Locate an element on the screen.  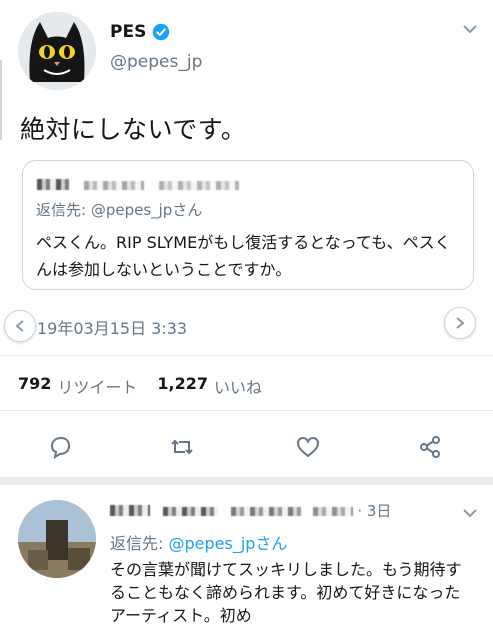
retweet-icon is located at coordinates (182, 447).